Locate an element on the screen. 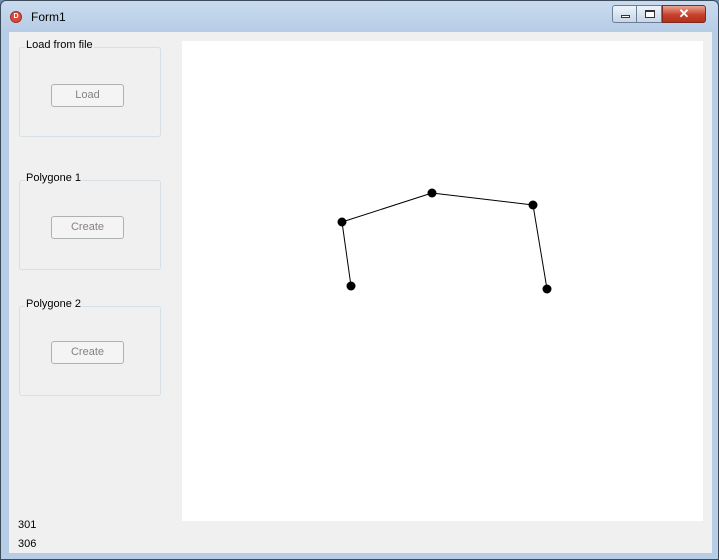  polygon-2-group-title: Polygone 2 is located at coordinates (54, 304).